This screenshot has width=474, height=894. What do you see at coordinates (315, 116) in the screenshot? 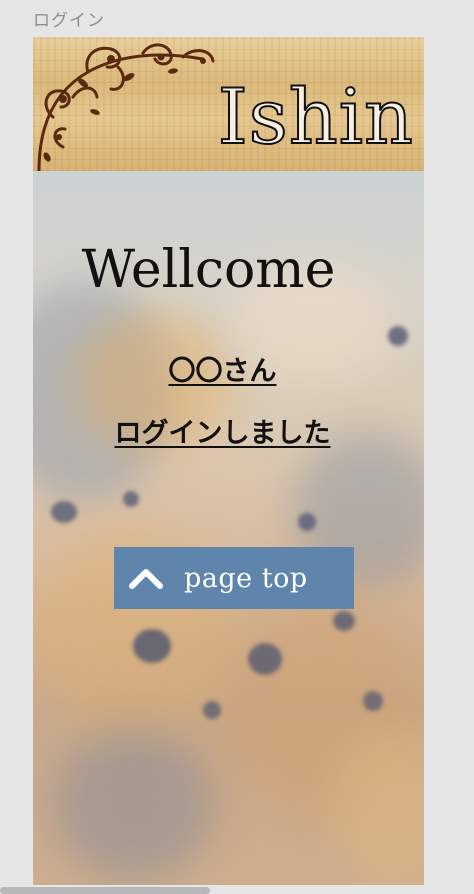
I see `logo-text: Ishin` at bounding box center [315, 116].